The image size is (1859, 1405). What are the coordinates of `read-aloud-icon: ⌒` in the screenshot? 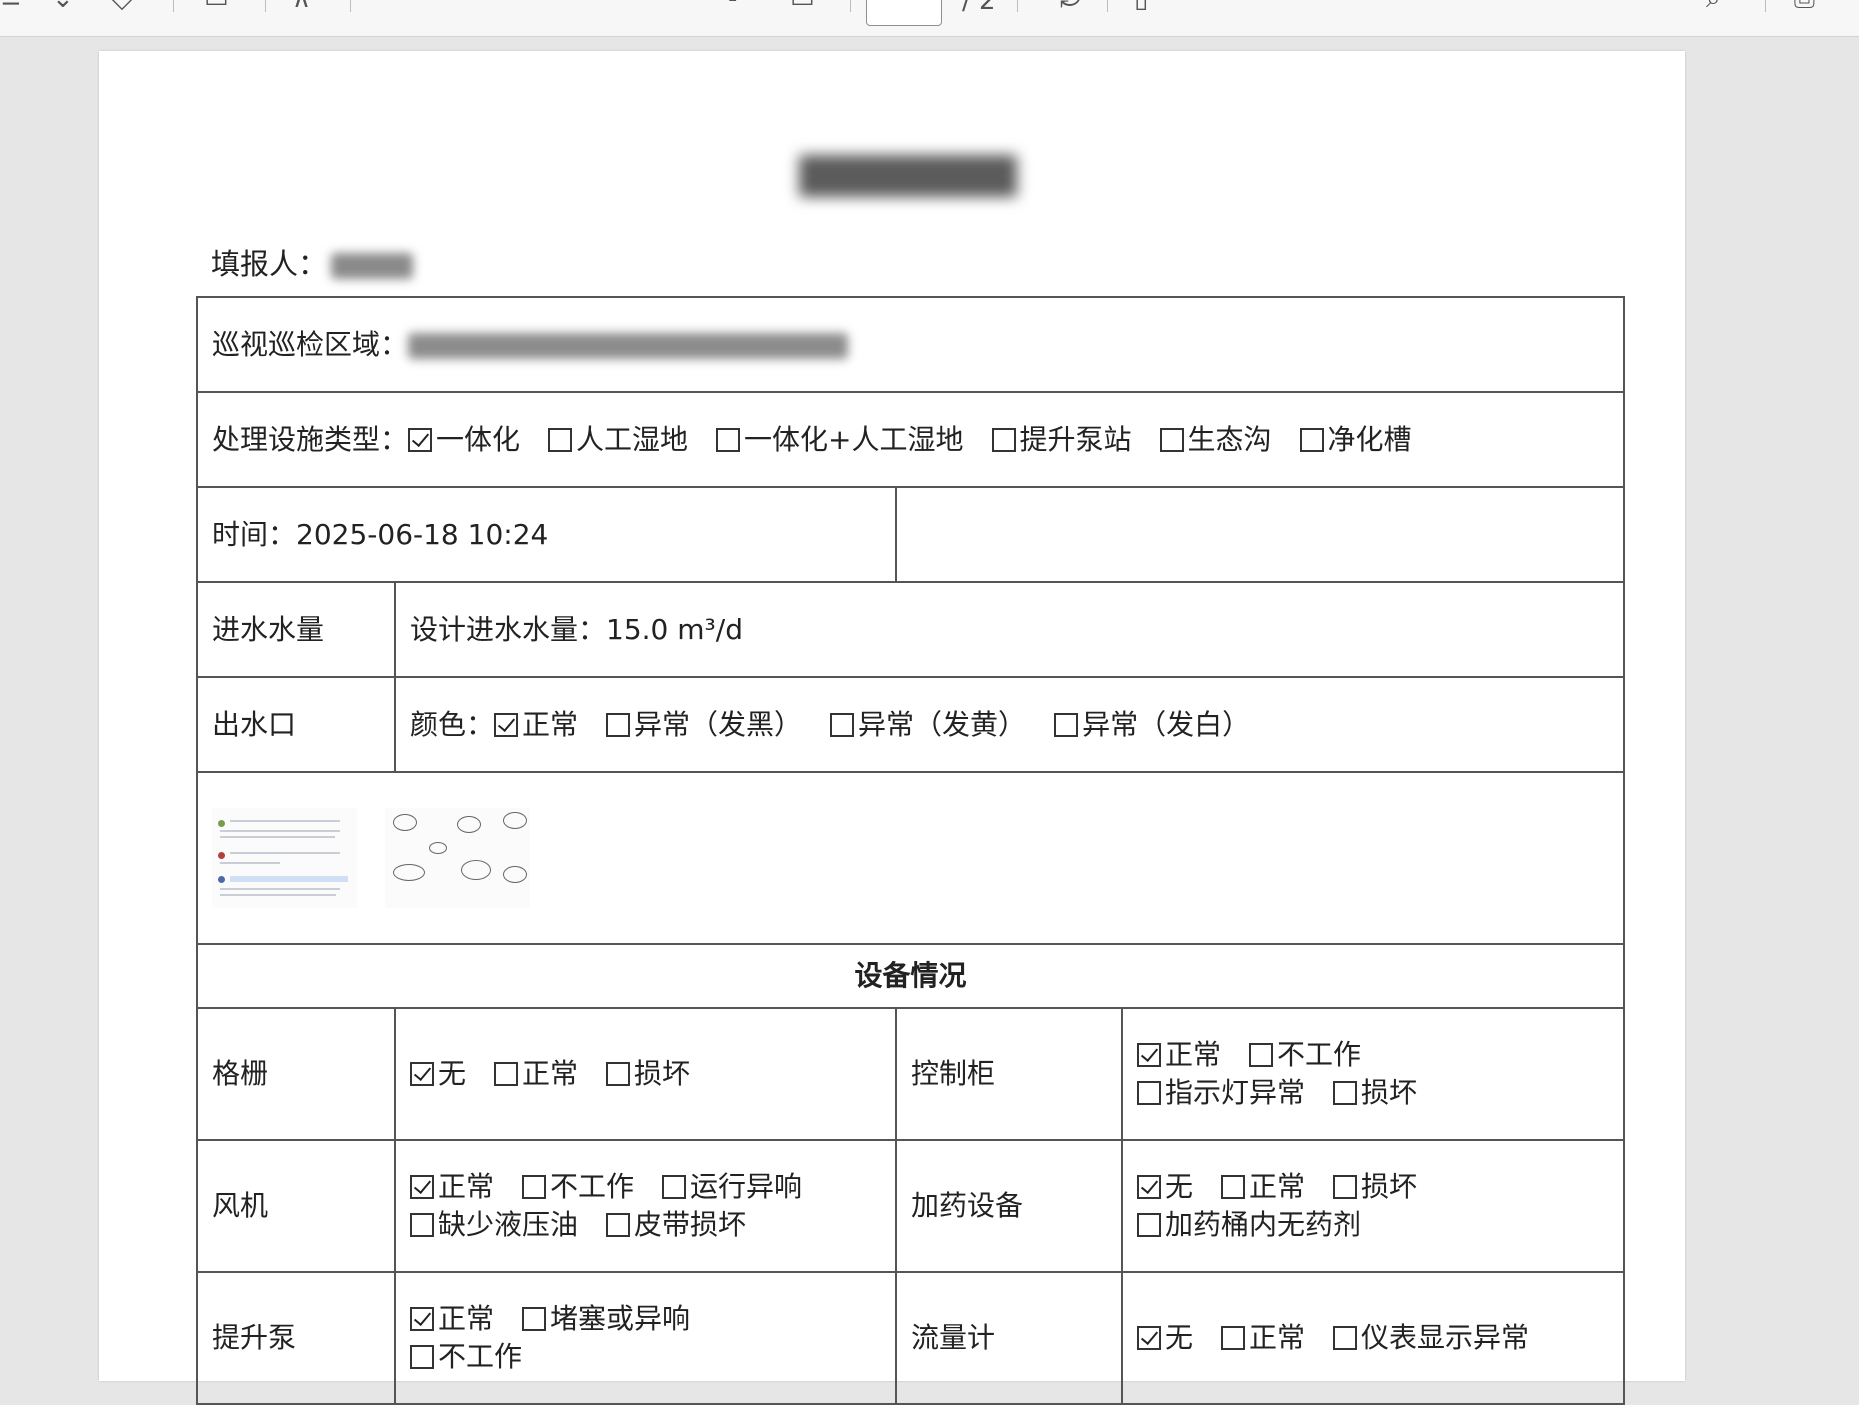 It's located at (391, 6).